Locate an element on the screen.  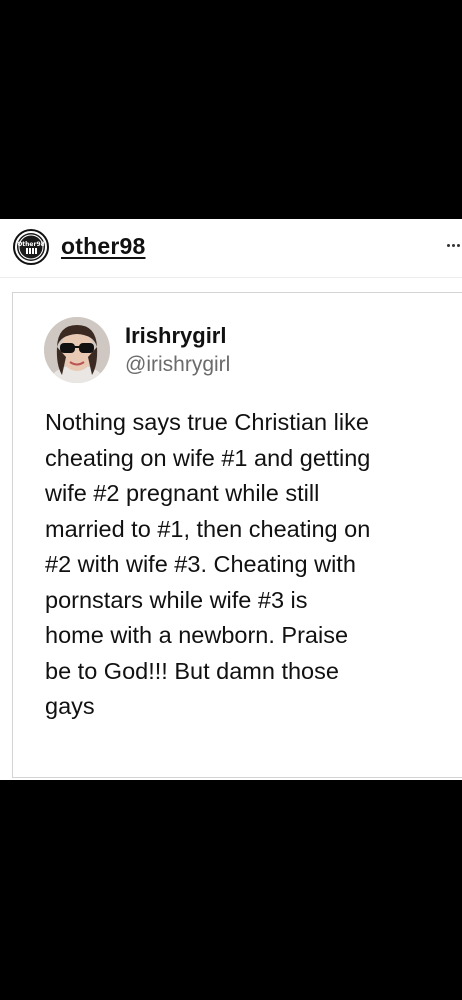
tweet-avatar is located at coordinates (77, 350).